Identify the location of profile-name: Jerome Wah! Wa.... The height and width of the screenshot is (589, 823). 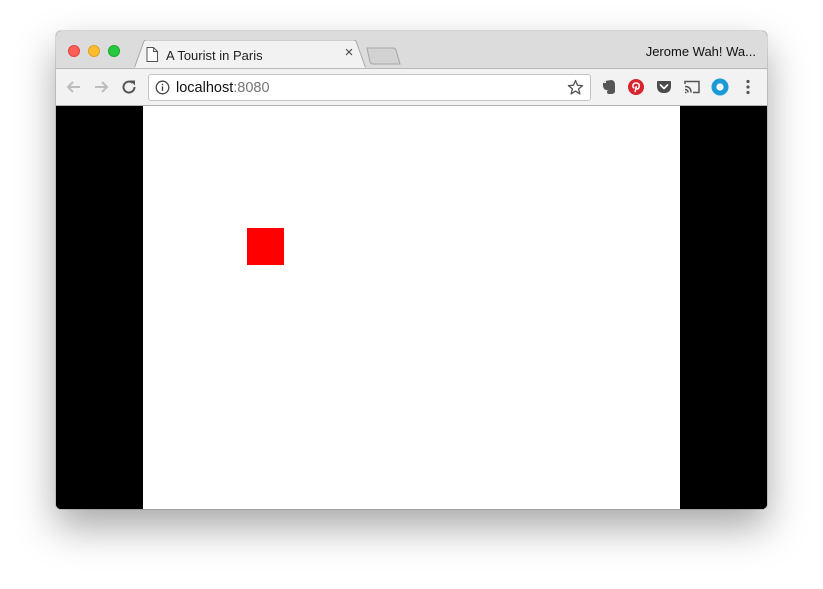
(701, 51).